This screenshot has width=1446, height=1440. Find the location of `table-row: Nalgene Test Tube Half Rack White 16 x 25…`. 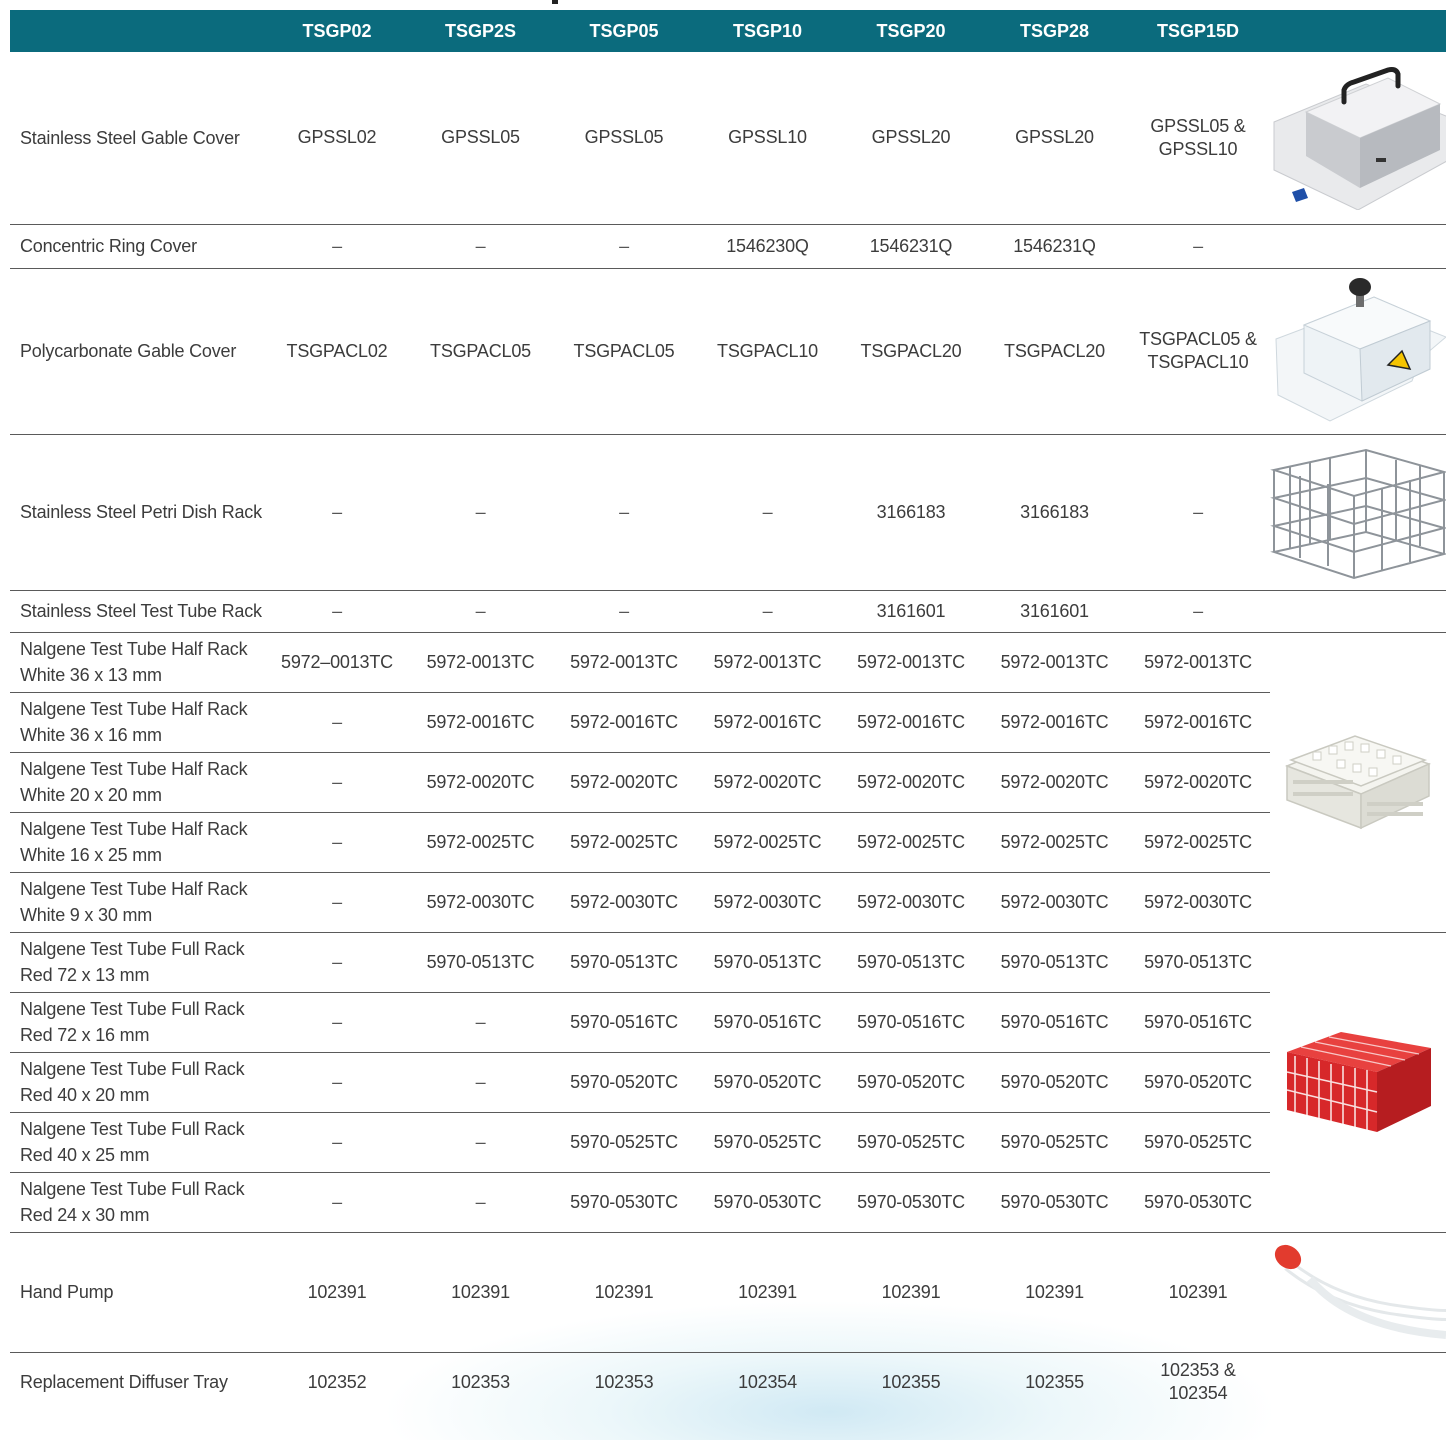

table-row: Nalgene Test Tube Half Rack White 16 x 25… is located at coordinates (728, 841).